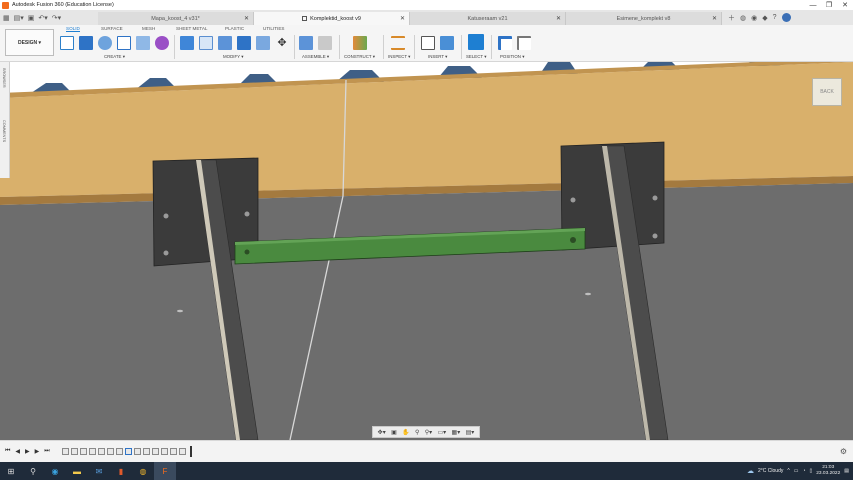  Describe the element at coordinates (225, 43) in the screenshot. I see `chamfer-icon` at that location.